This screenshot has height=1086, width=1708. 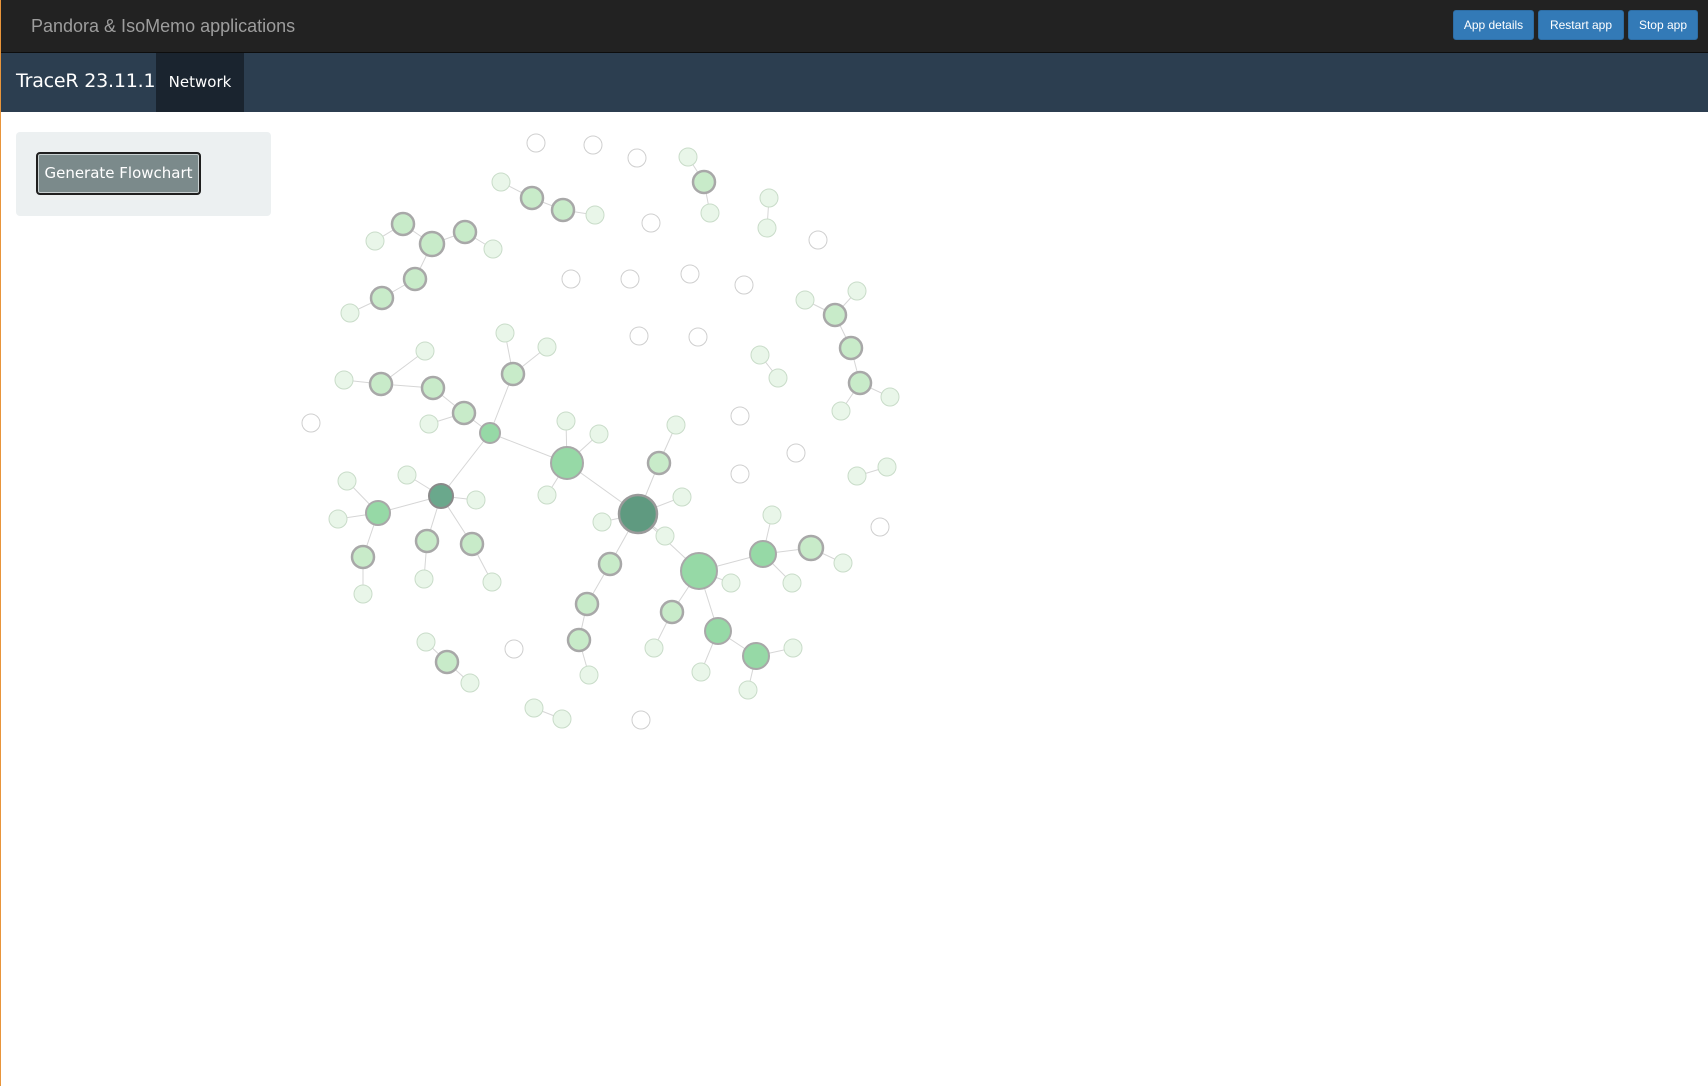 What do you see at coordinates (118, 173) in the screenshot?
I see `generate-flowchart-button: Generate Flowchart` at bounding box center [118, 173].